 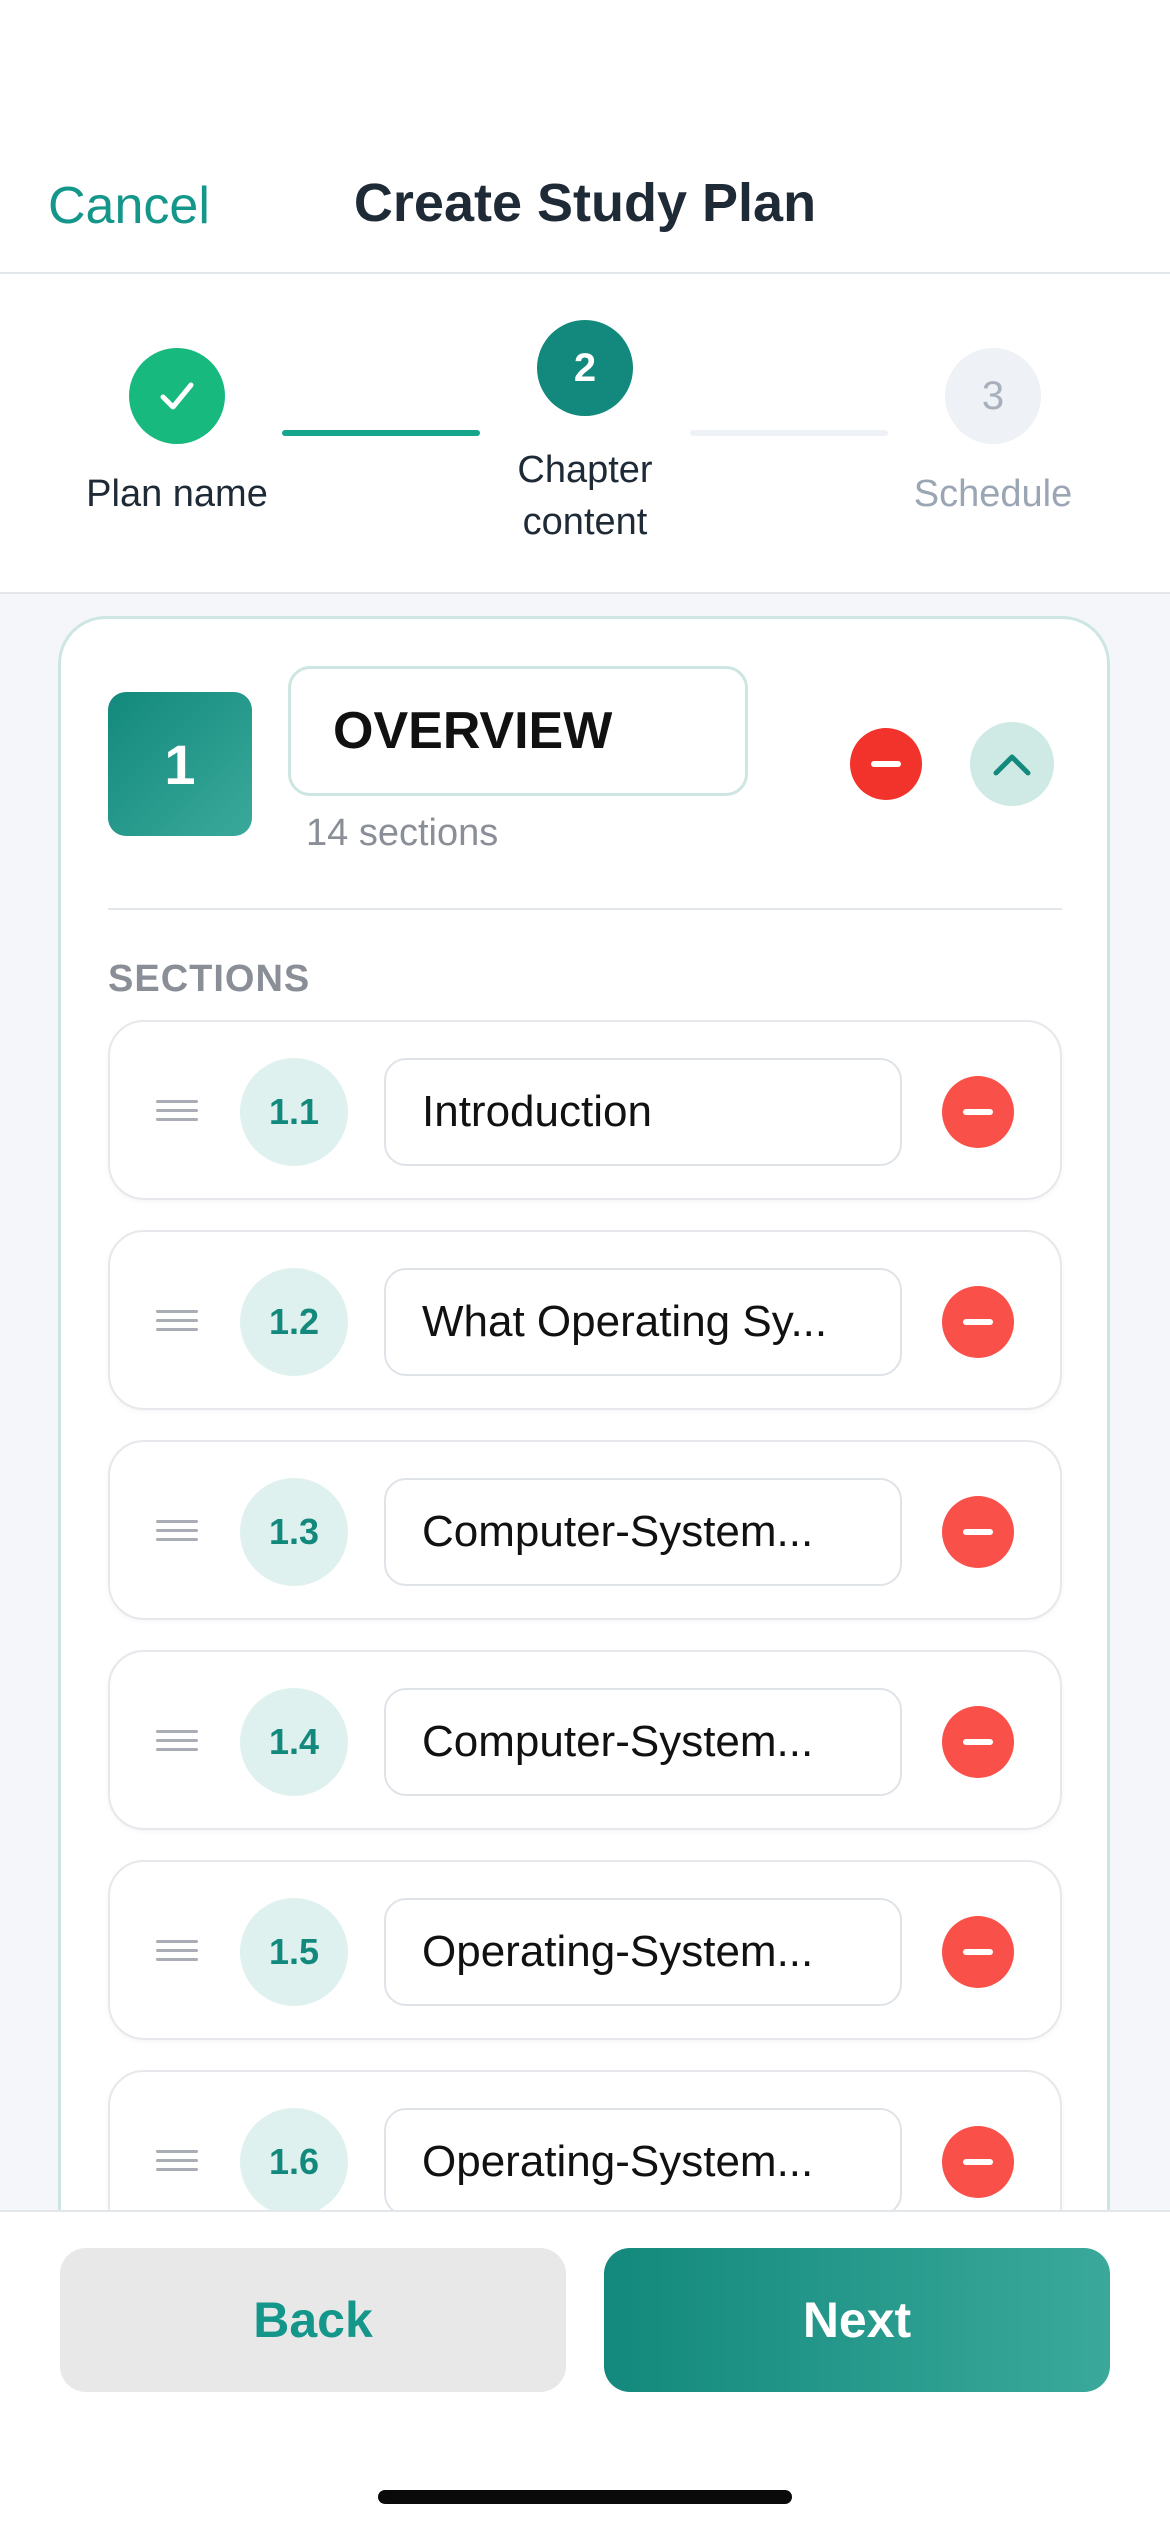 I want to click on back-button: Back, so click(x=313, y=2320).